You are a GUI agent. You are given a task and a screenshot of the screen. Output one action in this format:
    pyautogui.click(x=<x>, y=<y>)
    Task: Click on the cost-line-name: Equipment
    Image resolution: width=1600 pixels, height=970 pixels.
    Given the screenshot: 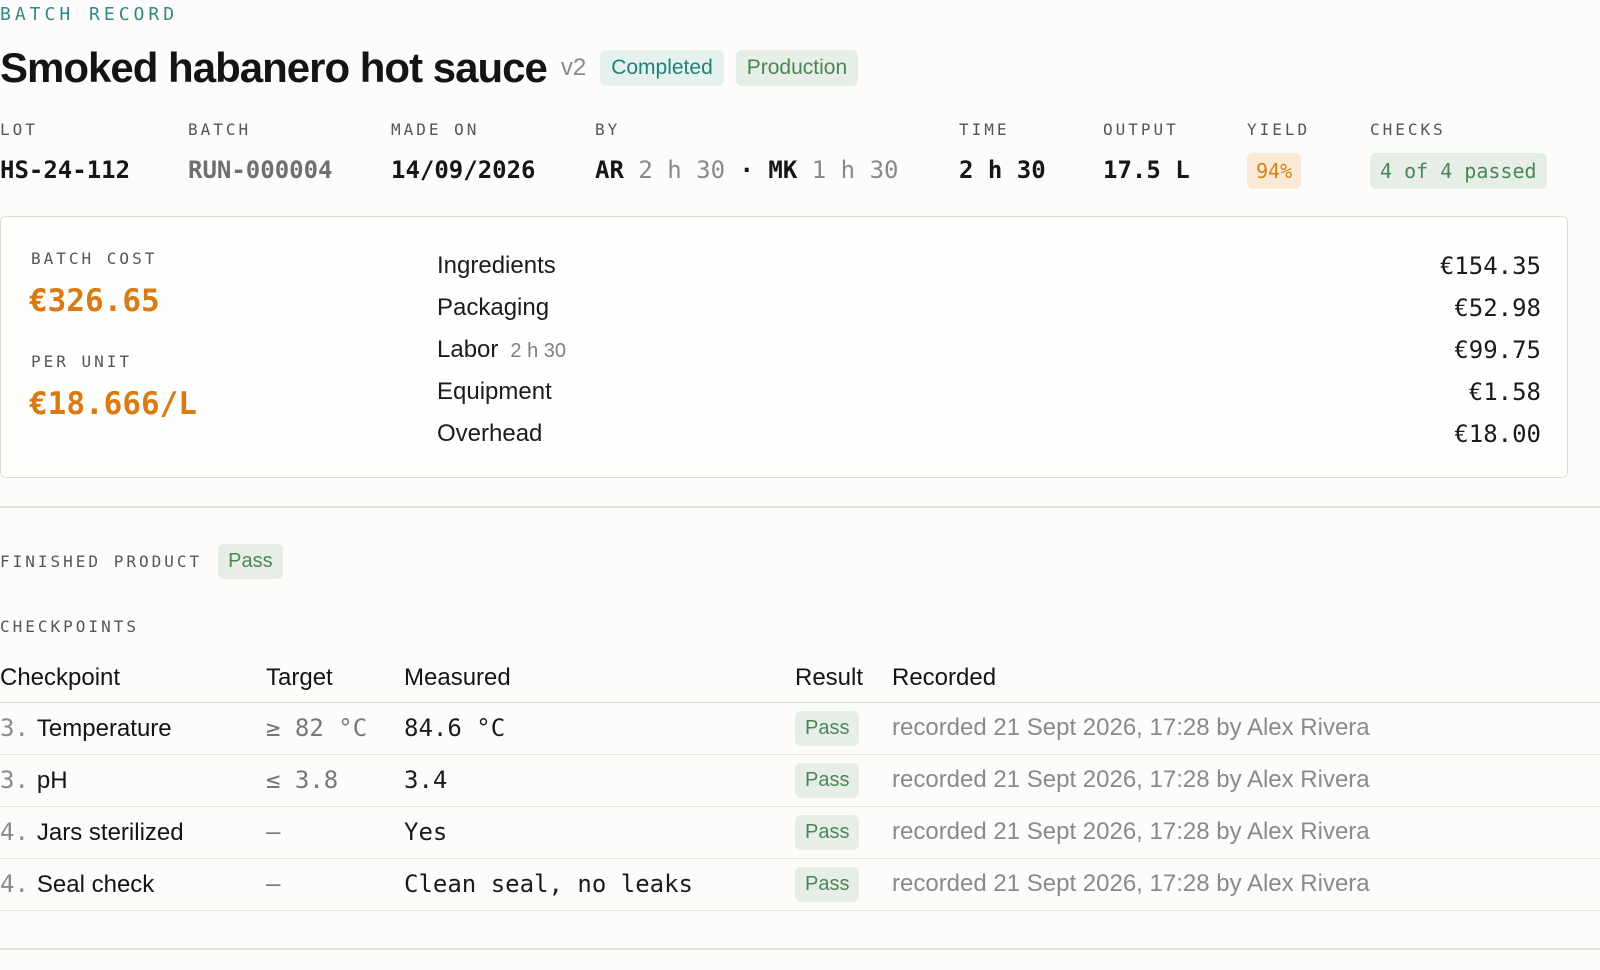 What is the action you would take?
    pyautogui.click(x=494, y=391)
    